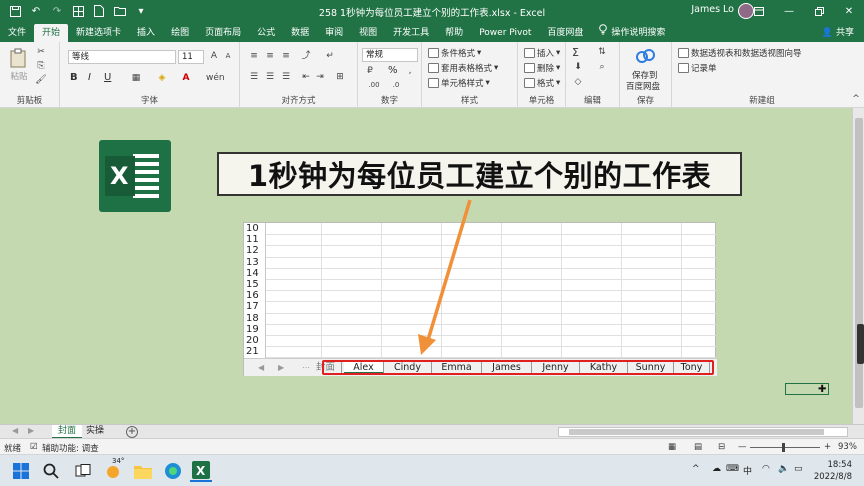  What do you see at coordinates (849, 11) in the screenshot?
I see `close-icon: ✕` at bounding box center [849, 11].